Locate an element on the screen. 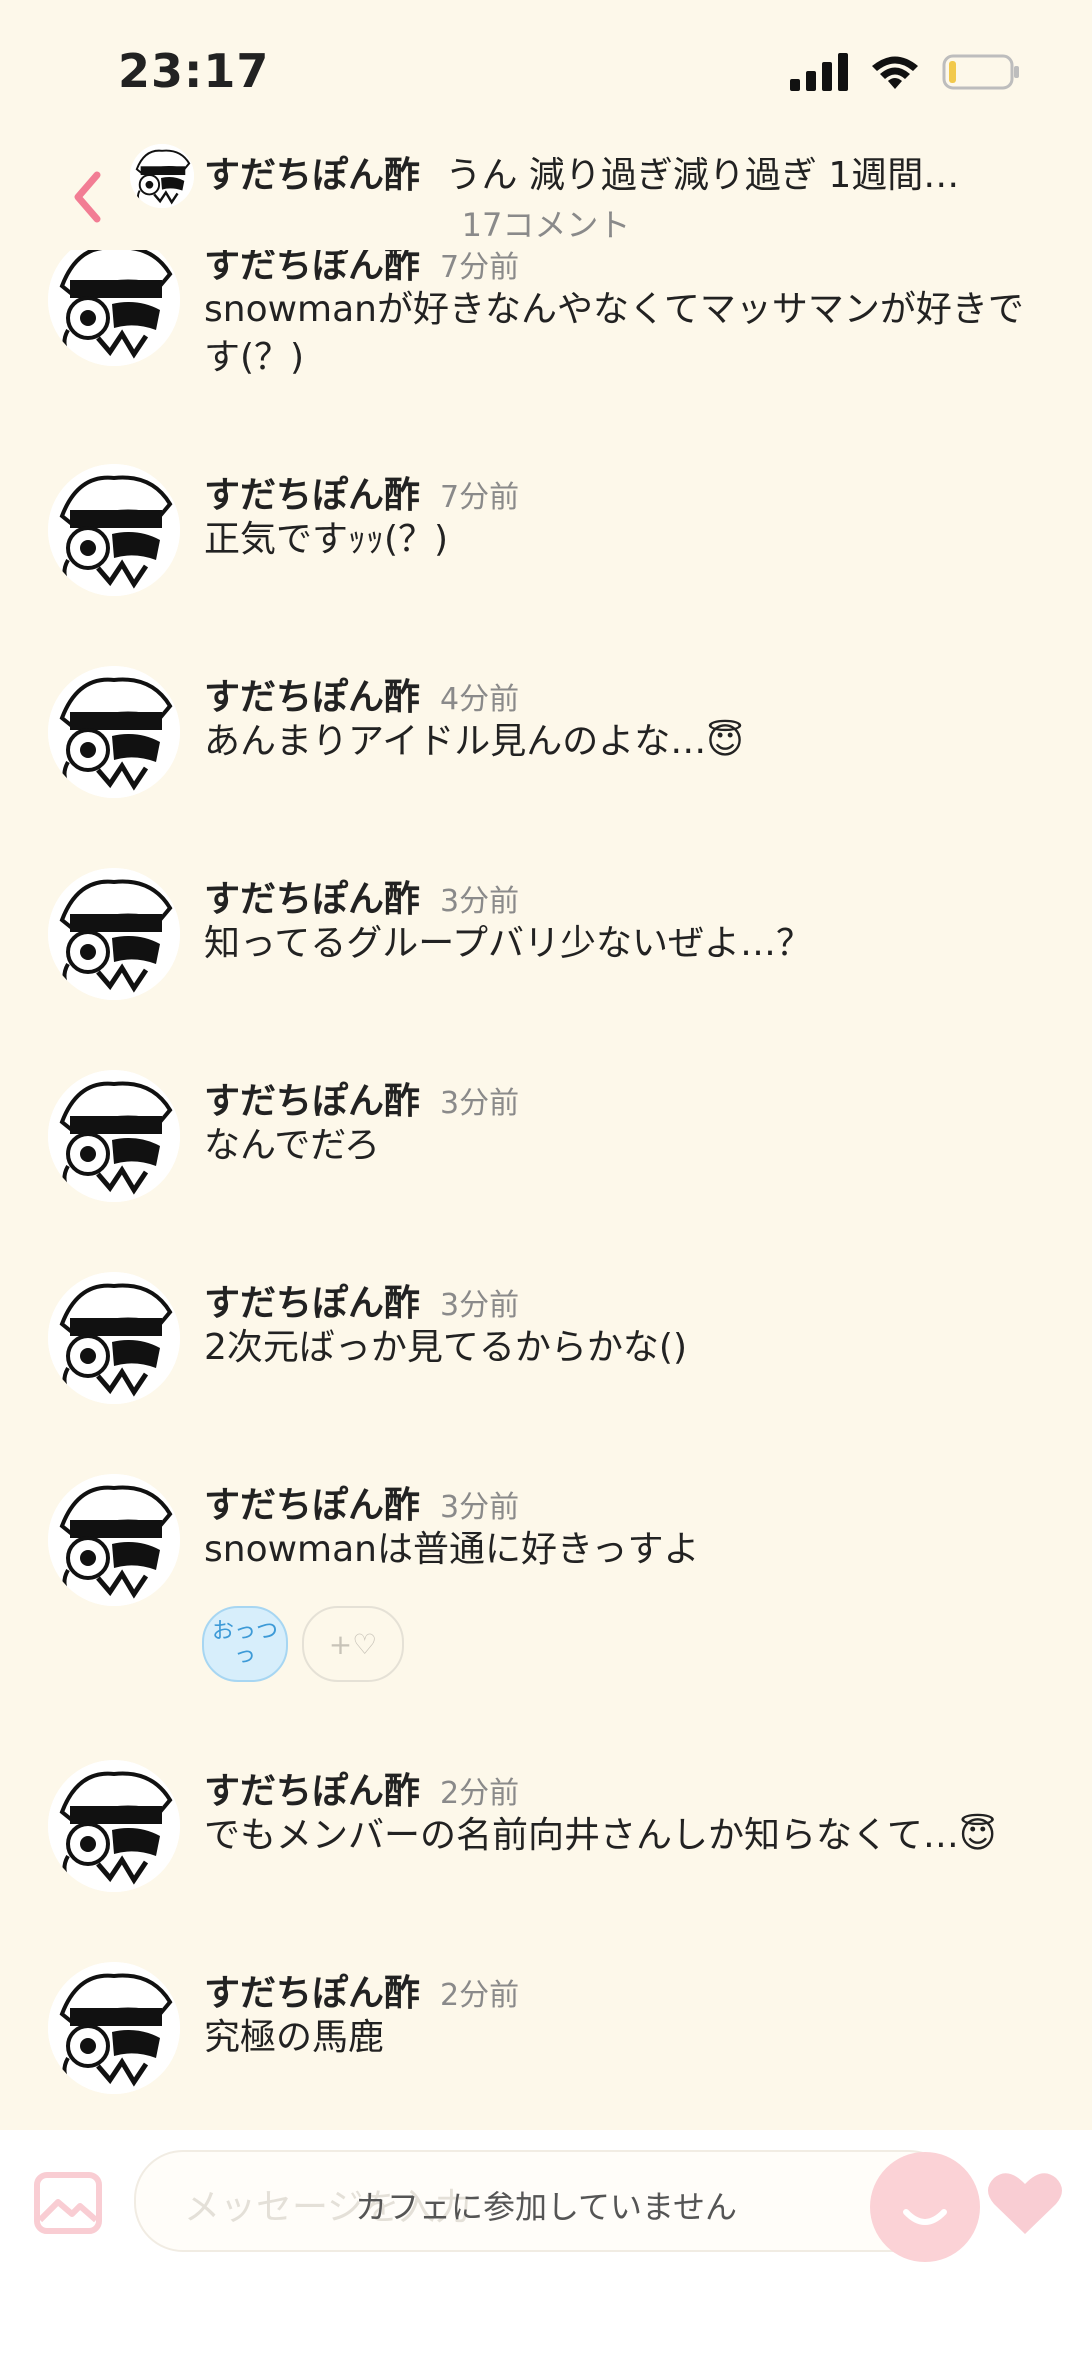 Image resolution: width=1092 pixels, height=2364 pixels. comment-text: でもメンバーの名前向井さんしか知らなくて…😇 is located at coordinates (600, 1835).